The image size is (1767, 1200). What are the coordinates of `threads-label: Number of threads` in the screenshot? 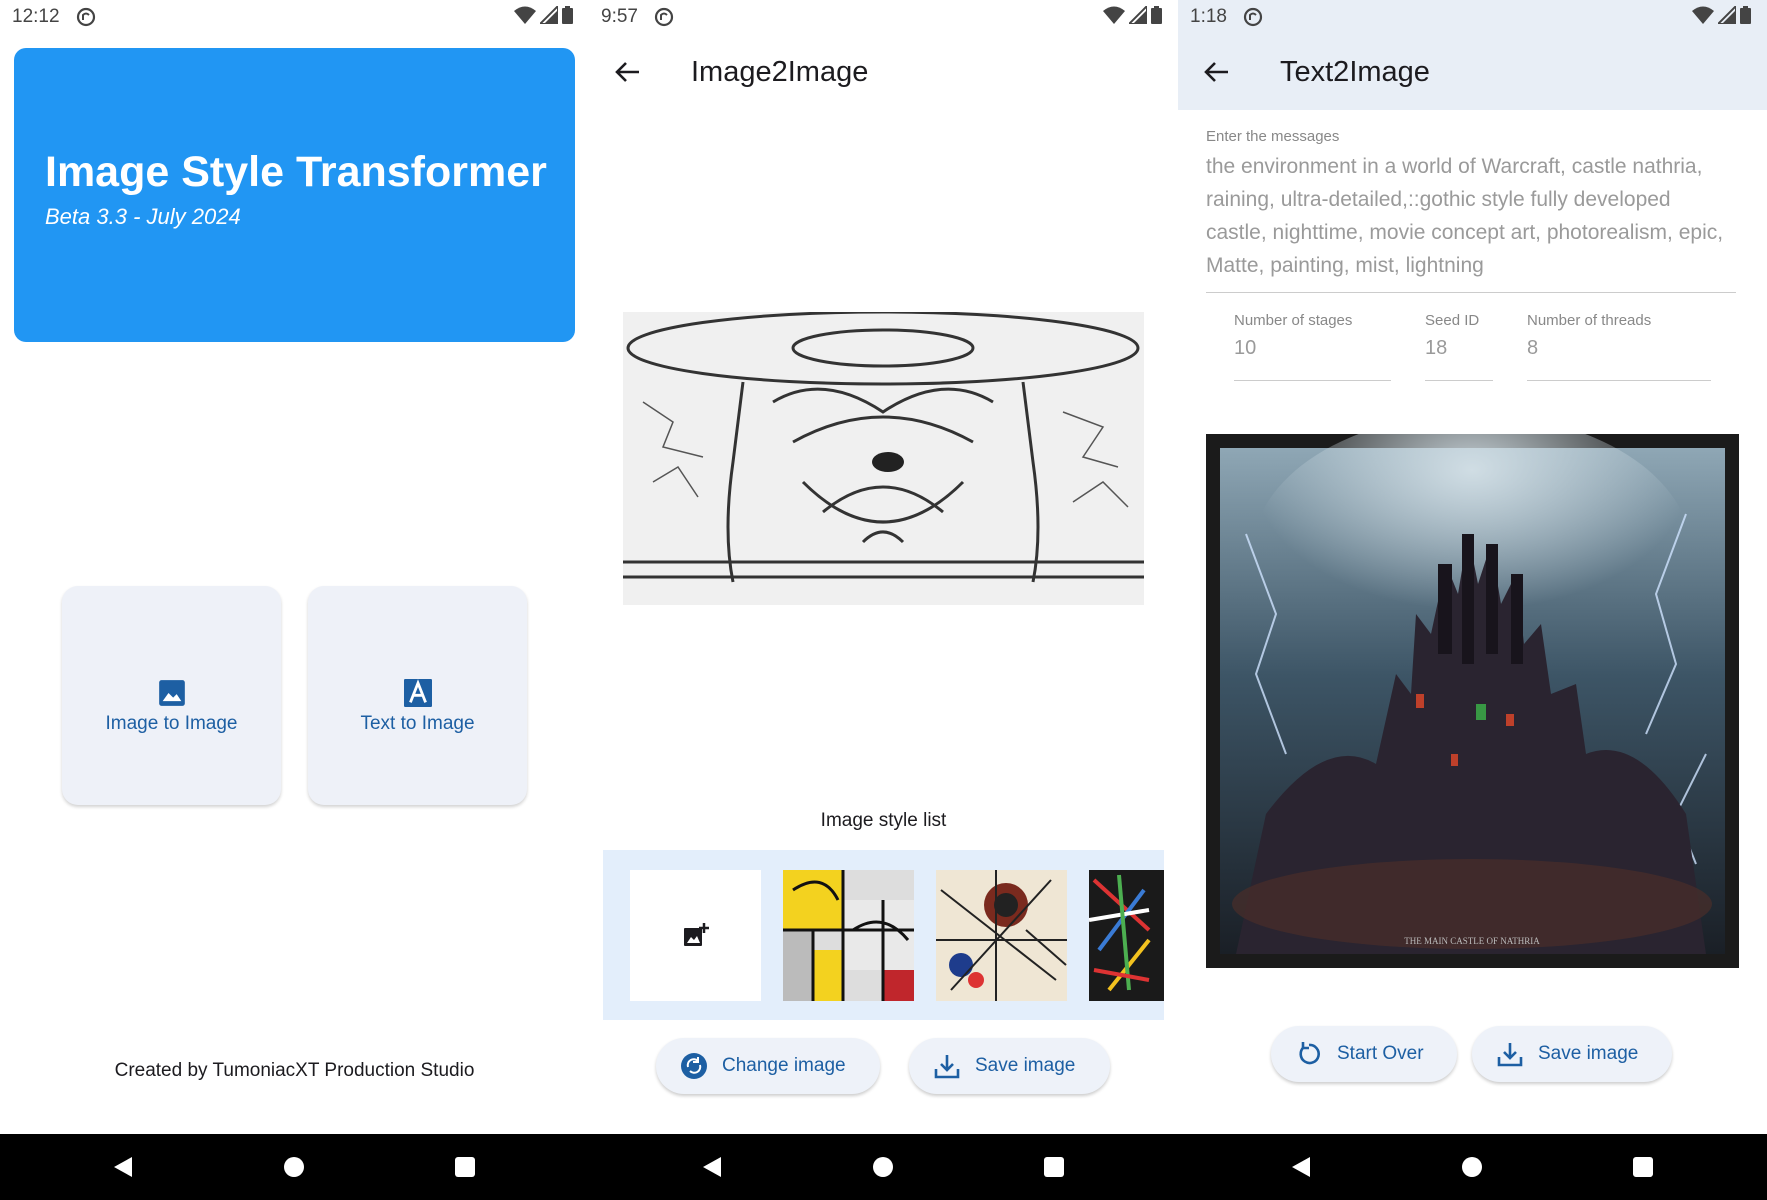 It's located at (1589, 320).